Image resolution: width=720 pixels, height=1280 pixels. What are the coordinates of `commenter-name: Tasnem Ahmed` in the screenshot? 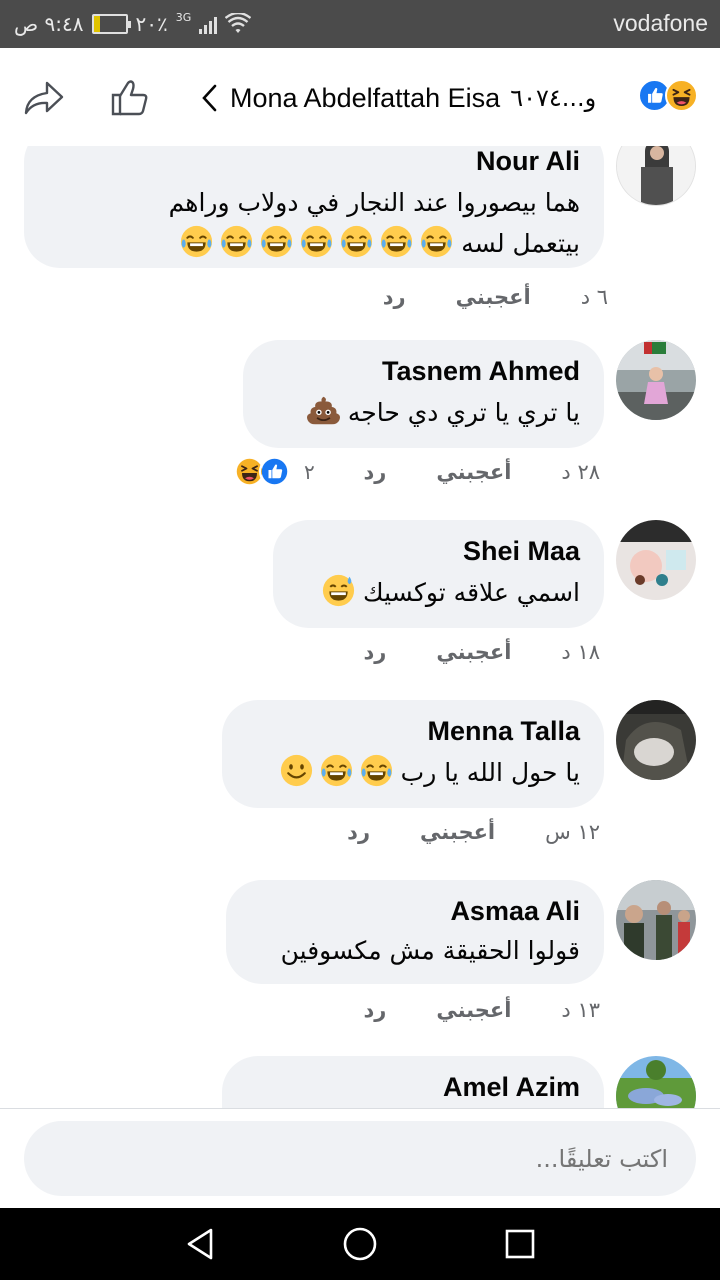 It's located at (481, 371).